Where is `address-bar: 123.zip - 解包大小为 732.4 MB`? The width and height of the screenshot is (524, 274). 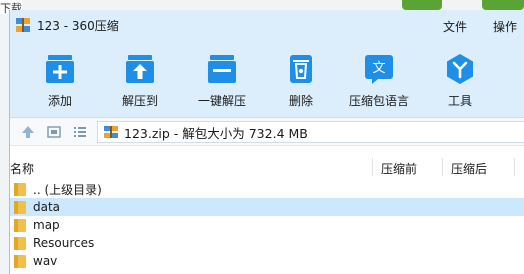 address-bar: 123.zip - 解包大小为 732.4 MB is located at coordinates (267, 132).